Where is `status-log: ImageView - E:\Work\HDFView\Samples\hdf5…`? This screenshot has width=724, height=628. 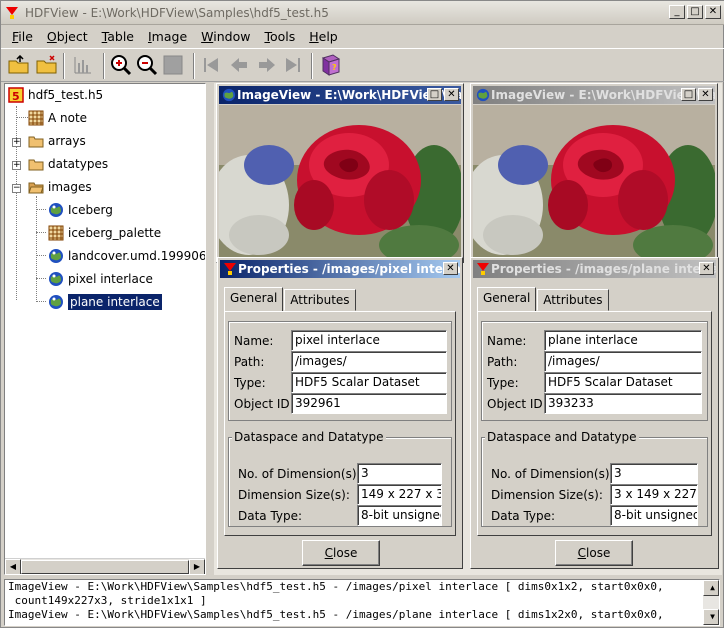 status-log: ImageView - E:\Work\HDFView\Samples\hdf5… is located at coordinates (362, 602).